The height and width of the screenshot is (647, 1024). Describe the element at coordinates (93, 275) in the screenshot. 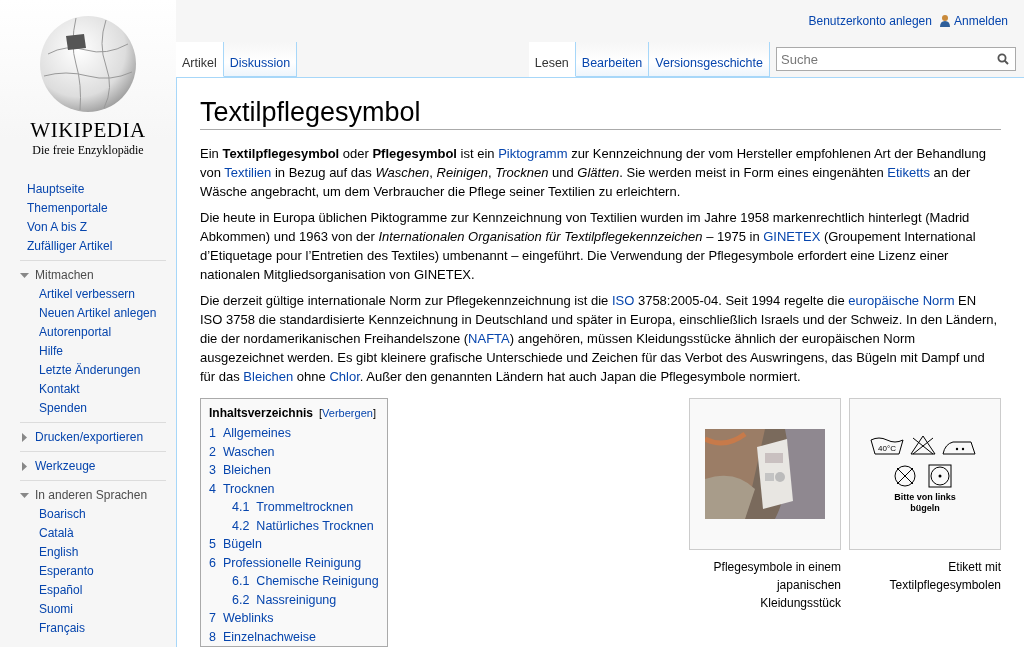

I see `sidebar-section-heading: Mitmachen` at that location.